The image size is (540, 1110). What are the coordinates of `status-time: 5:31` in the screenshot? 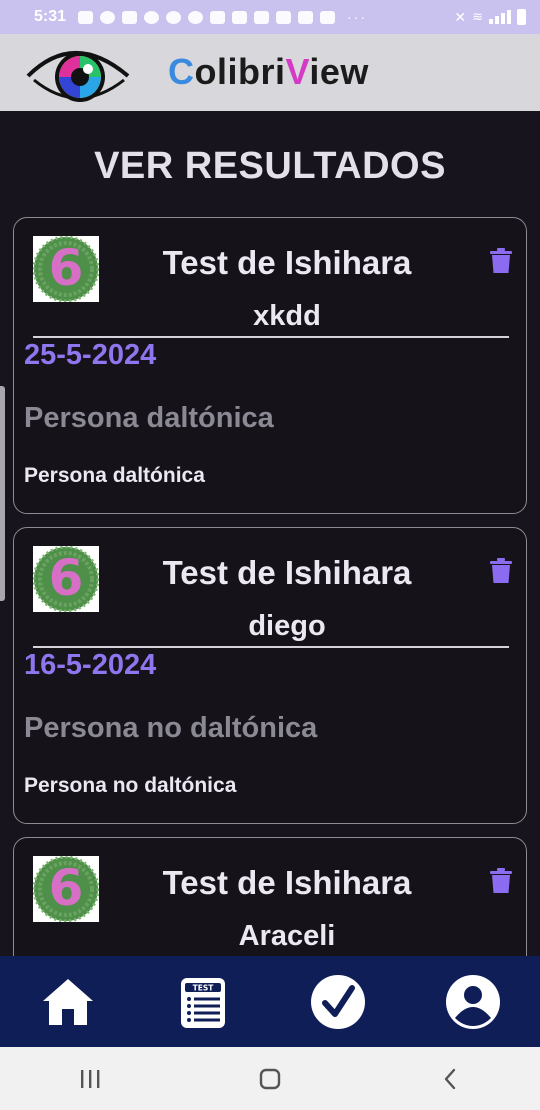 It's located at (50, 16).